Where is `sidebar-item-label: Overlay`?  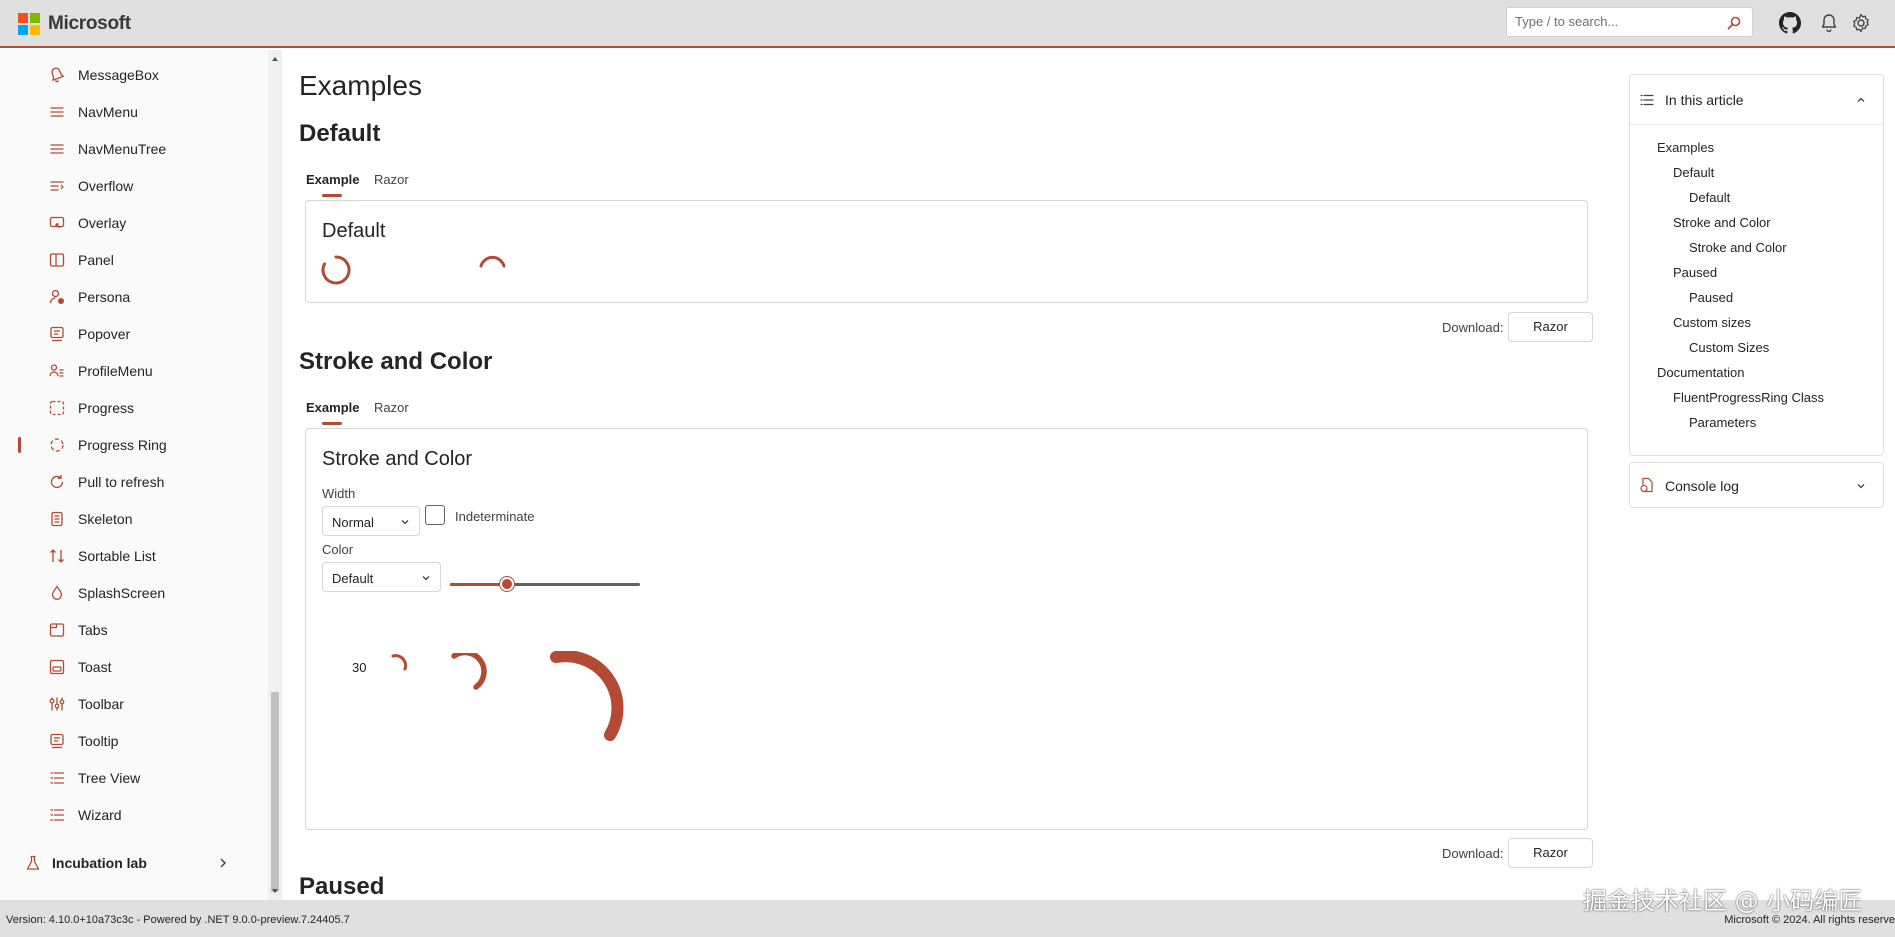
sidebar-item-label: Overlay is located at coordinates (102, 223).